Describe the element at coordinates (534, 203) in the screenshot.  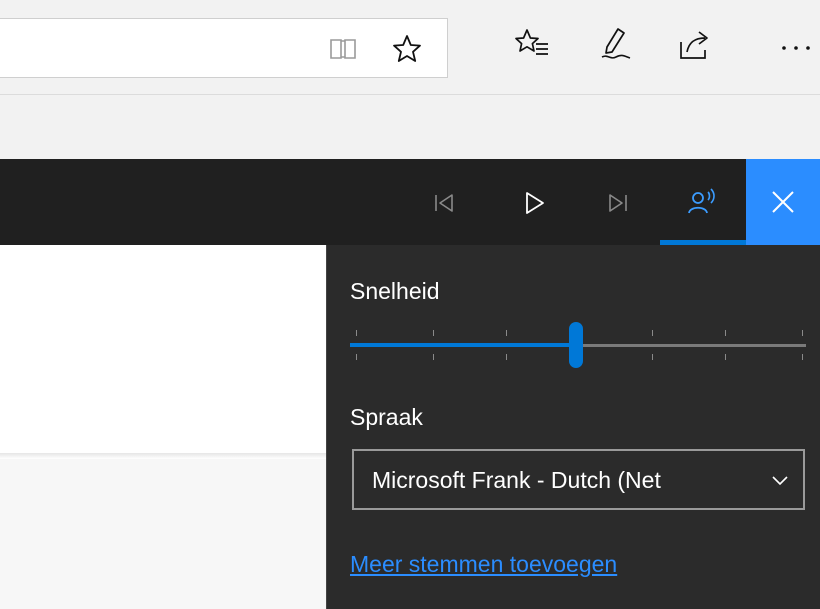
I see `play-icon` at that location.